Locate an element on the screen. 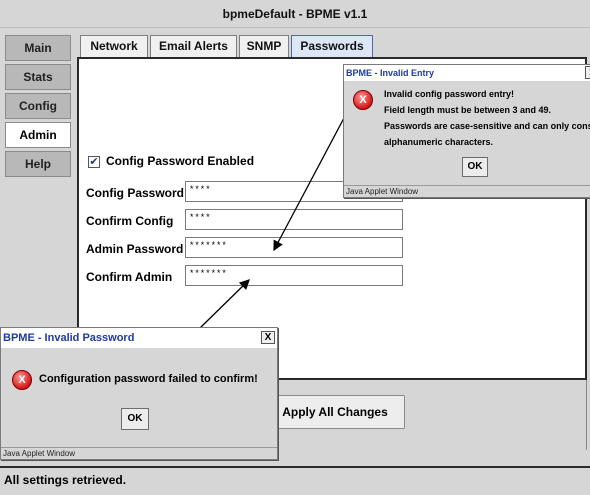 Image resolution: width=590 pixels, height=495 pixels. invalid-entry-dialog-title: BPME - Invalid Entry is located at coordinates (467, 73).